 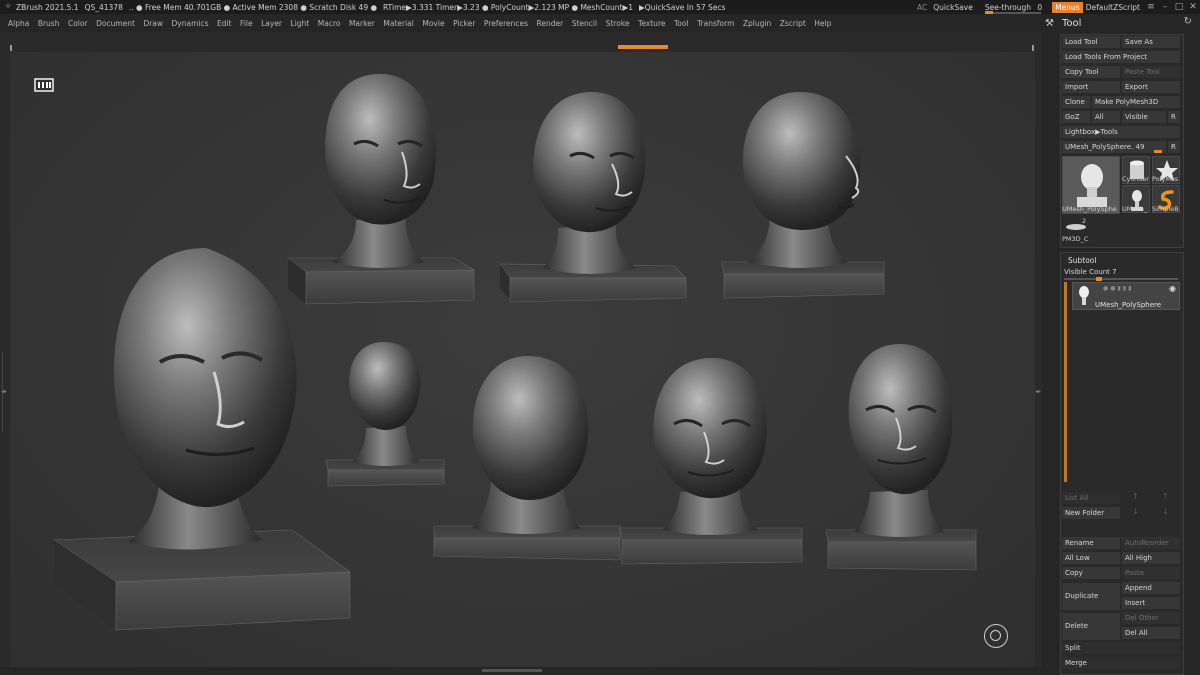 I want to click on menu-zplugin: Zplugin, so click(x=757, y=23).